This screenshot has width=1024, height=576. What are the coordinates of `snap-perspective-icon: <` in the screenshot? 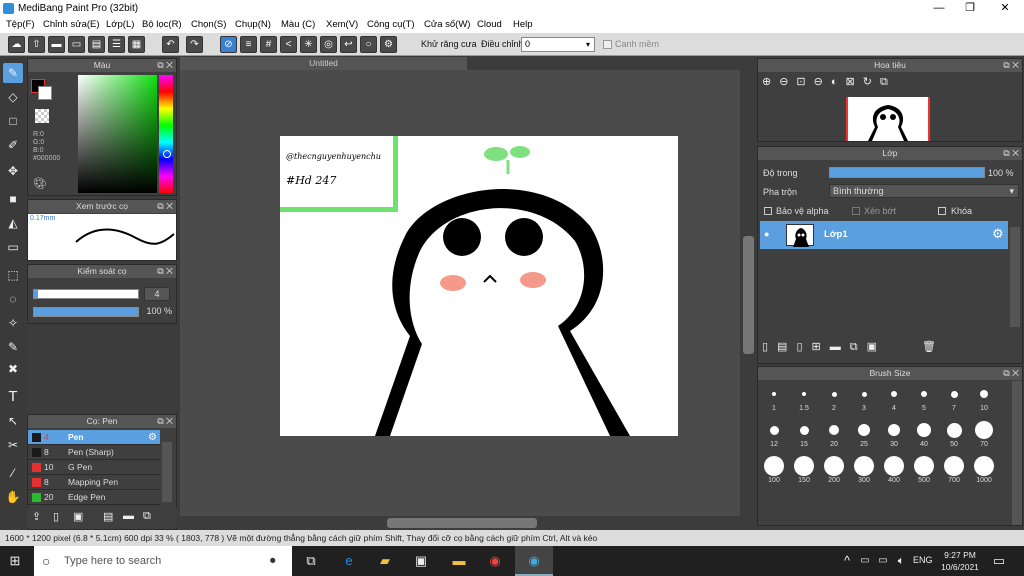 It's located at (288, 44).